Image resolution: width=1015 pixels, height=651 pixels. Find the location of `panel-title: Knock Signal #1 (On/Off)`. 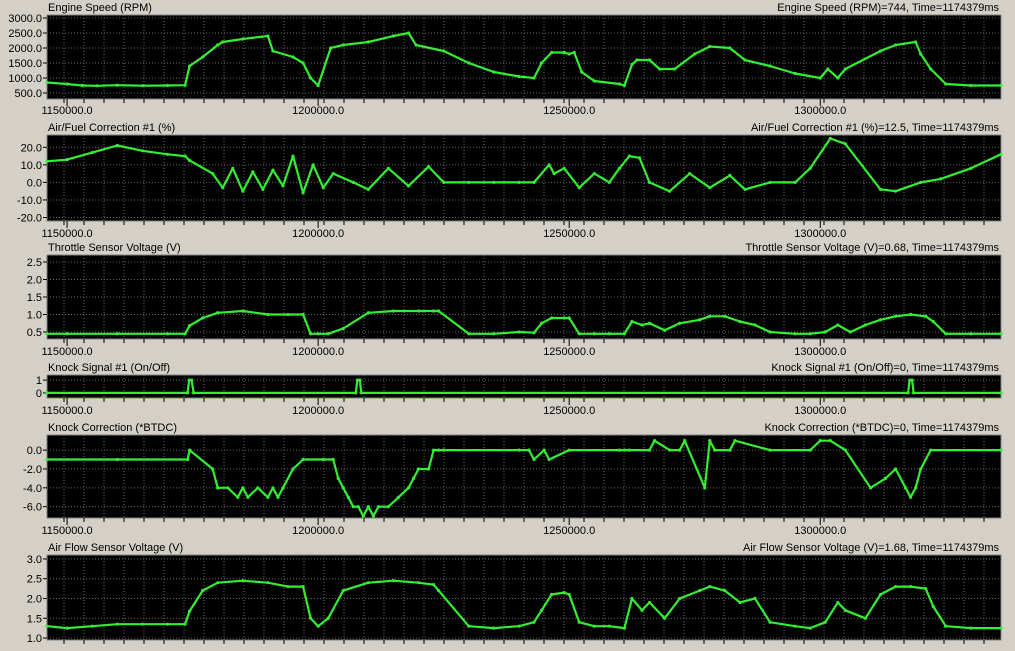

panel-title: Knock Signal #1 (On/Off) is located at coordinates (109, 368).